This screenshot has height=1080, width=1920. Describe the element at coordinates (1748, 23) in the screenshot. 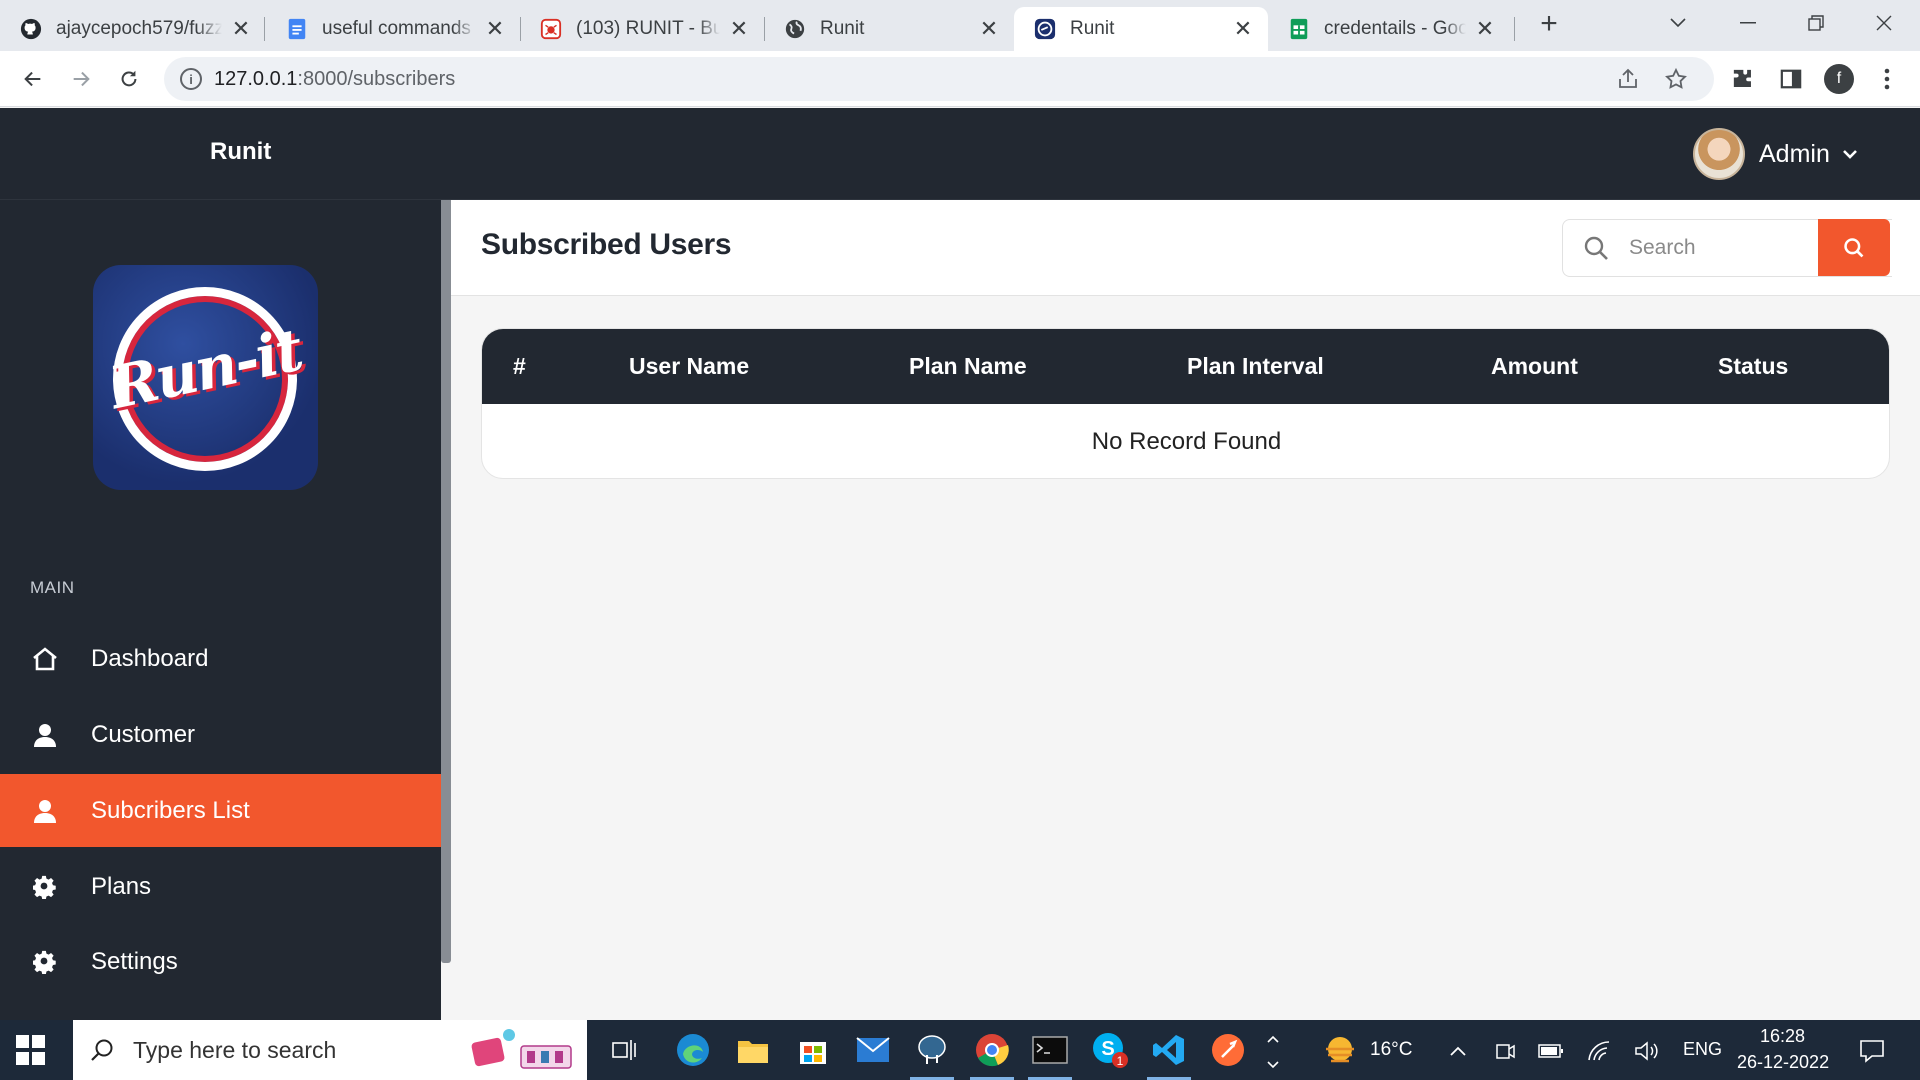

I see `minimize-button` at that location.